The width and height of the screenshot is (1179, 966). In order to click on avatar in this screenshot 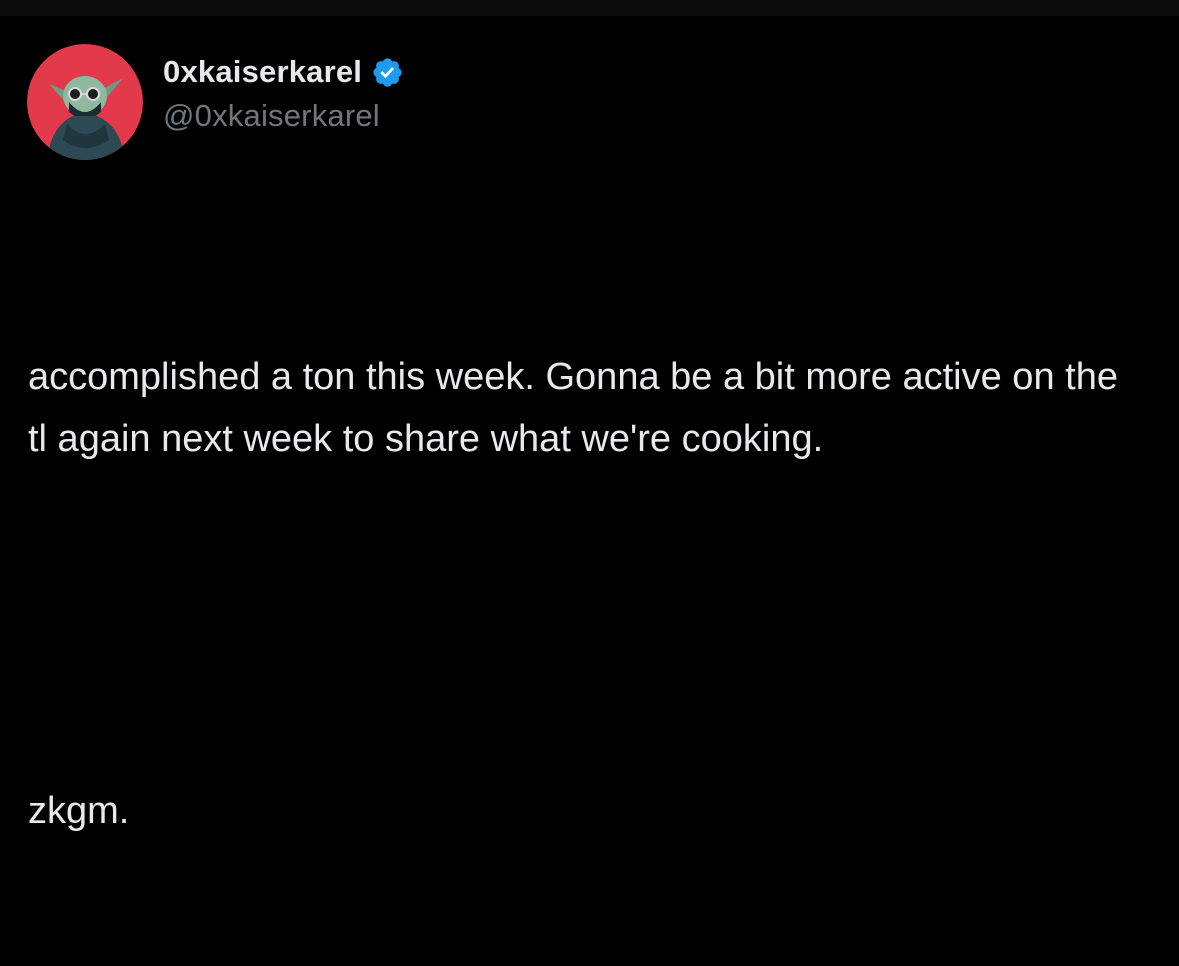, I will do `click(85, 102)`.